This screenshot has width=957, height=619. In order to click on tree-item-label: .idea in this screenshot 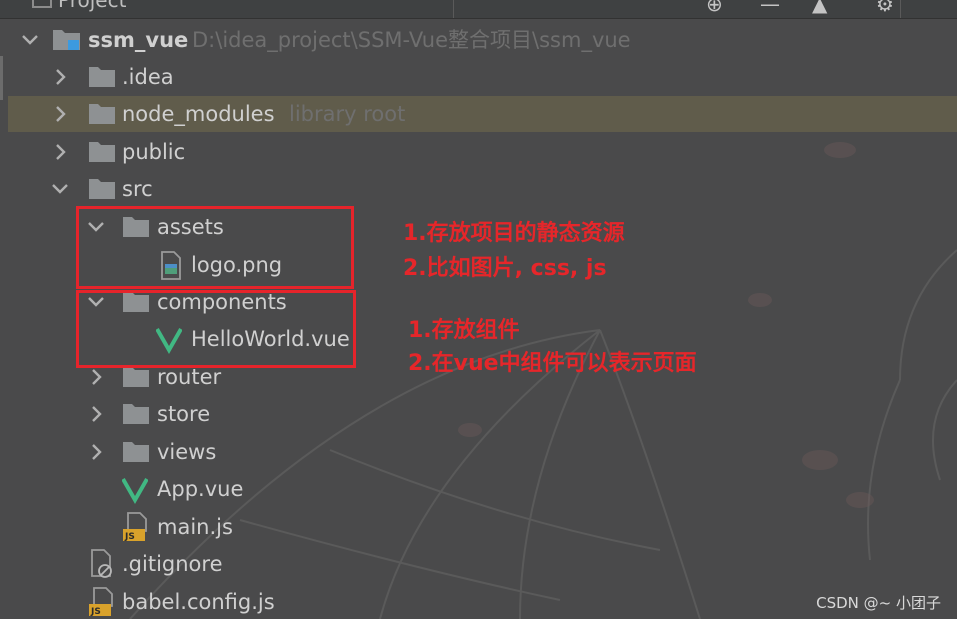, I will do `click(148, 77)`.